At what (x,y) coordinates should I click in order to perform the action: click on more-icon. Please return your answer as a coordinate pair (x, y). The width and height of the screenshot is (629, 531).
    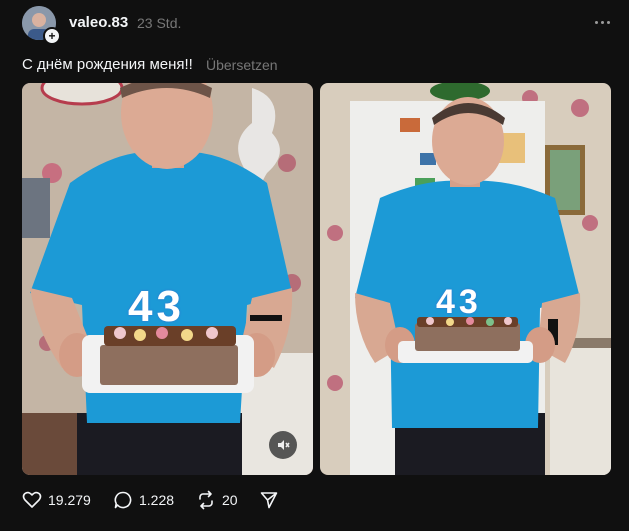
    Looking at the image, I should click on (602, 22).